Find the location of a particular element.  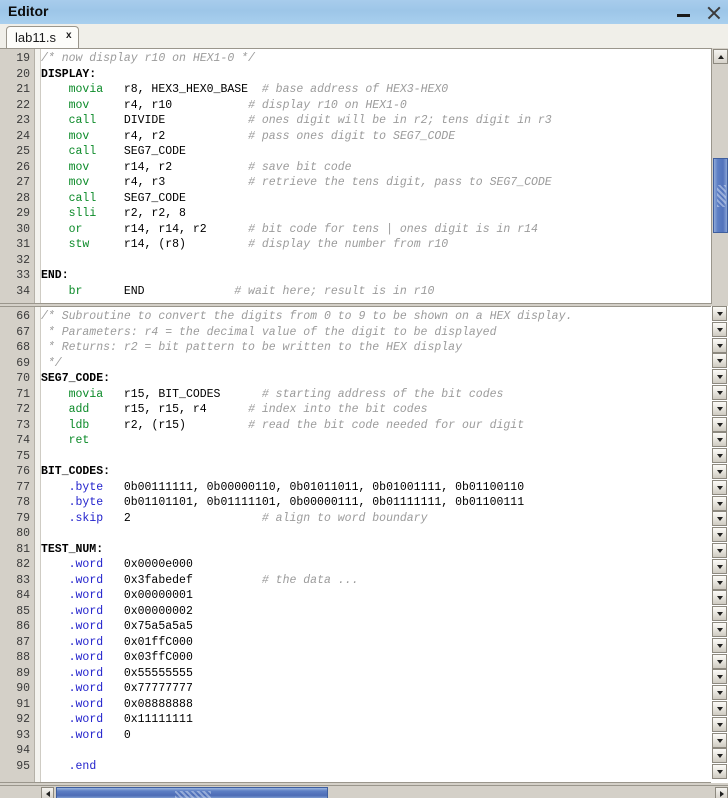

code-line: .word 0 is located at coordinates (86, 736).